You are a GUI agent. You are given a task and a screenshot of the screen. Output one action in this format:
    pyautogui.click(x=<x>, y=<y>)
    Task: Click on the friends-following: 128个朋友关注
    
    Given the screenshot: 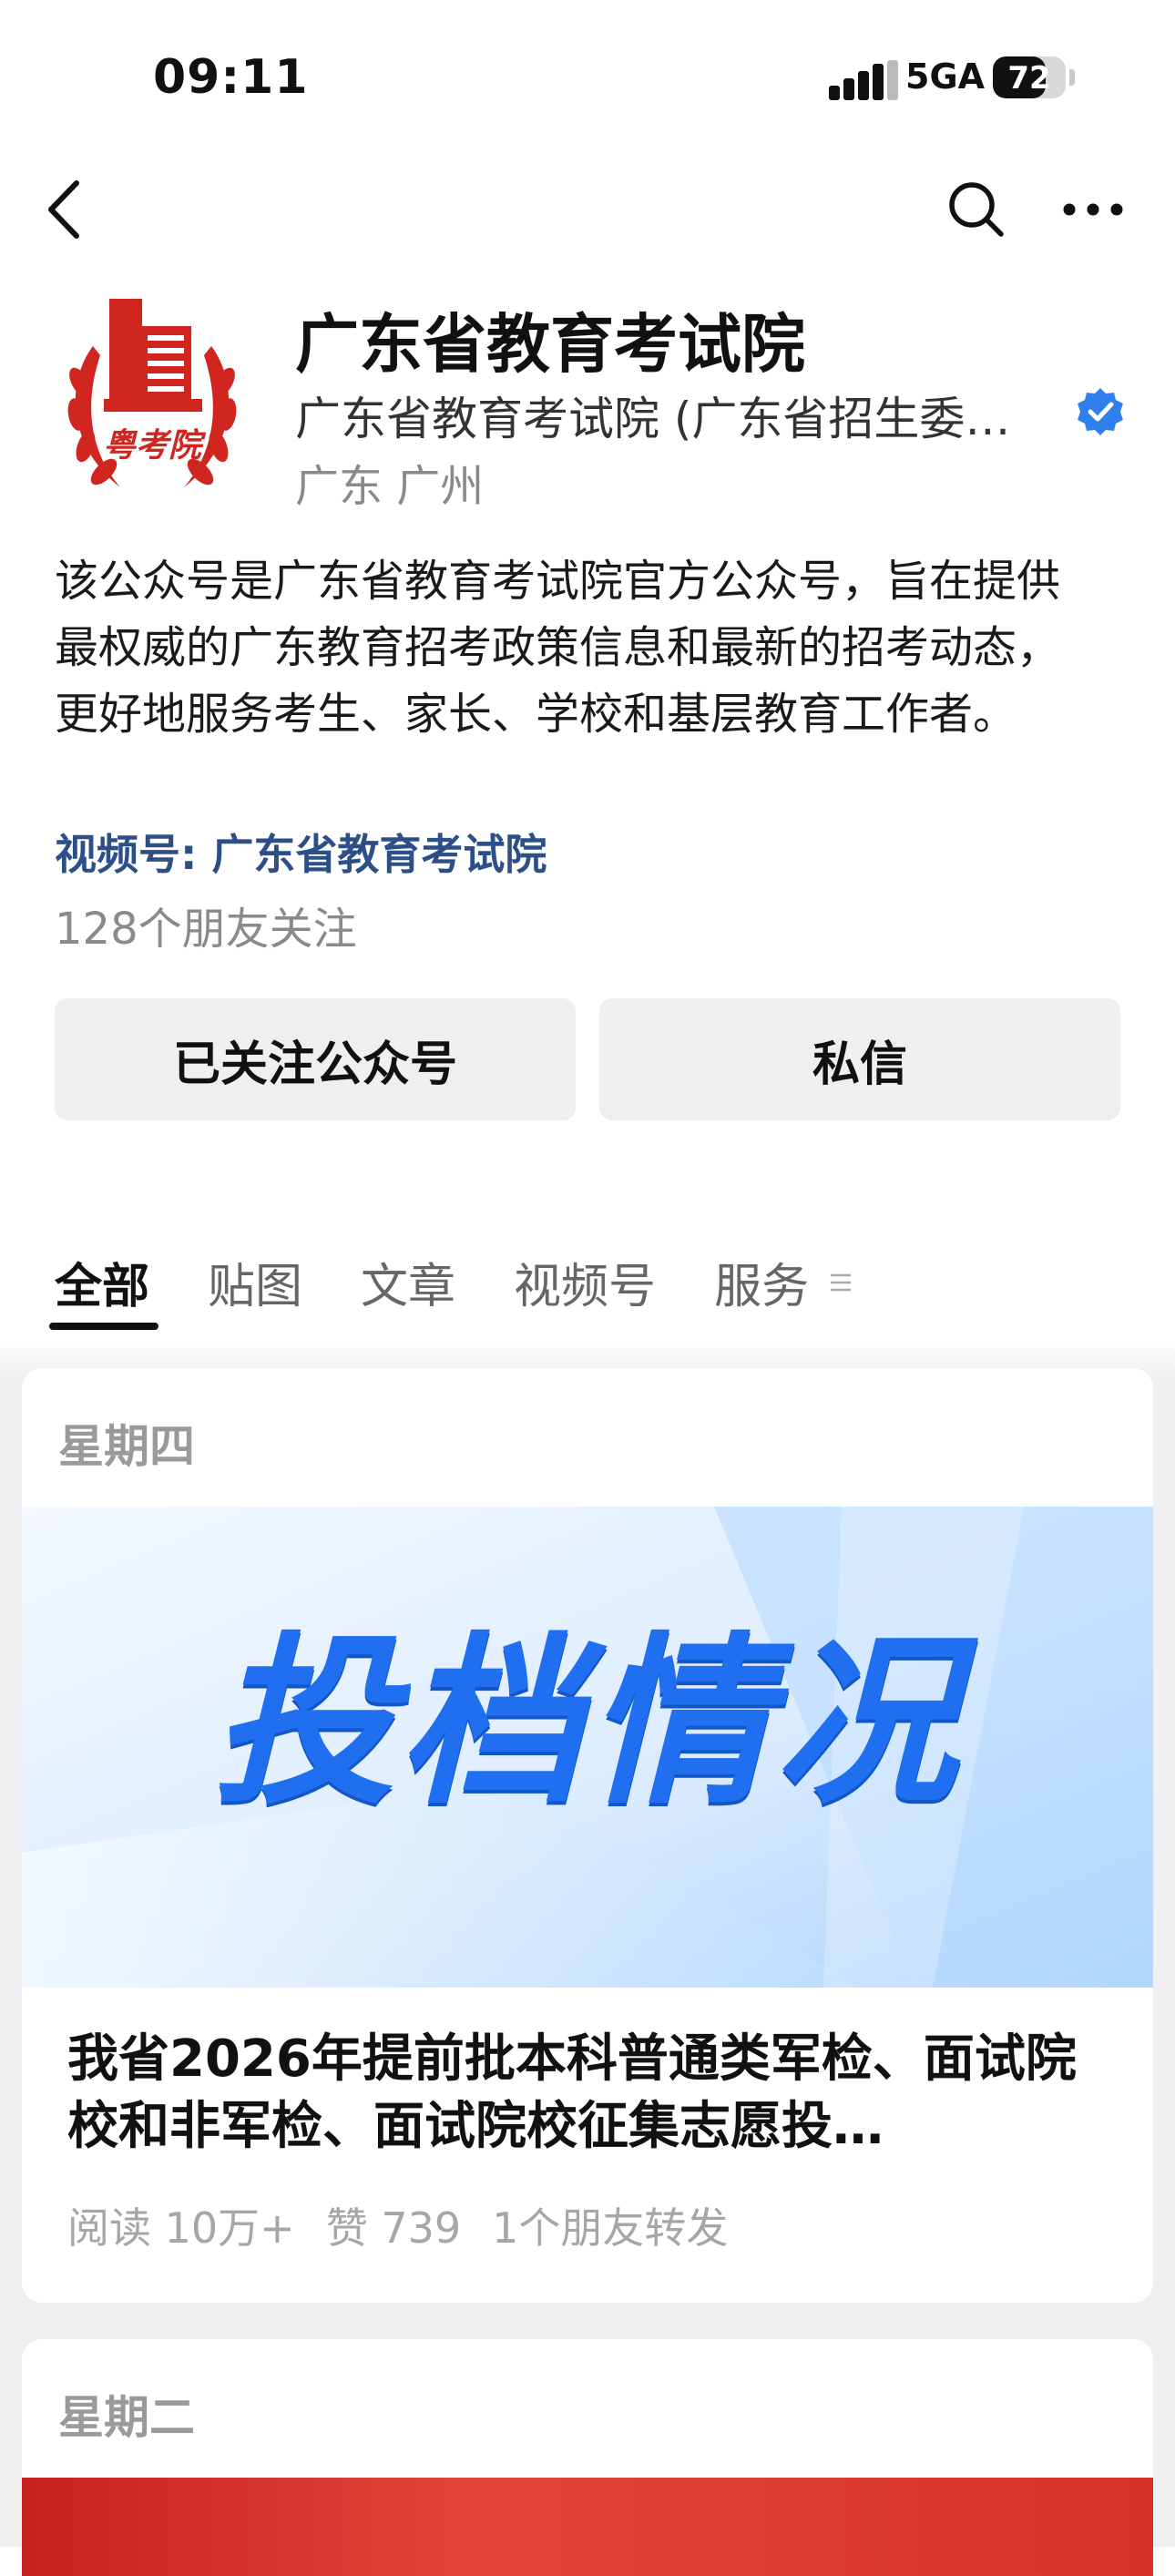 What is the action you would take?
    pyautogui.click(x=206, y=924)
    